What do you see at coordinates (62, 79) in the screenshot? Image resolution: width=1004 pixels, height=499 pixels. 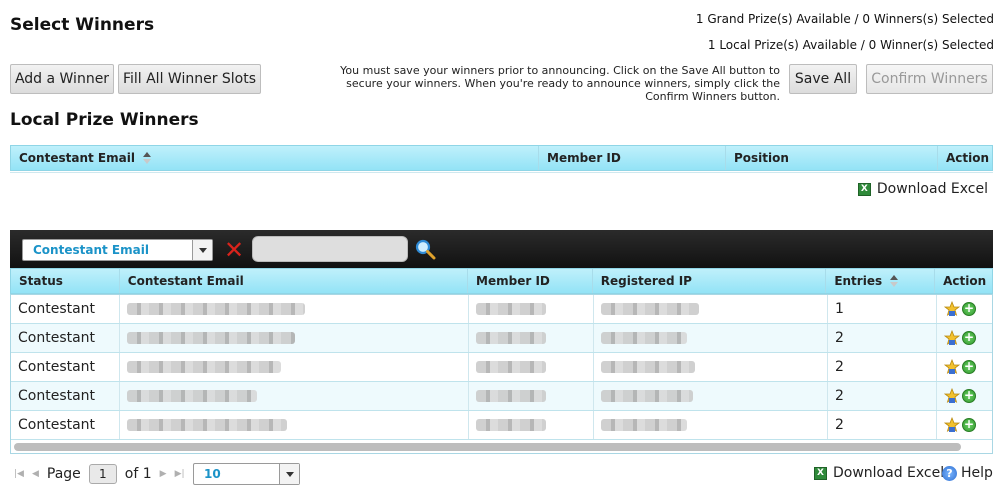 I see `add-winner-button: Add a Winner` at bounding box center [62, 79].